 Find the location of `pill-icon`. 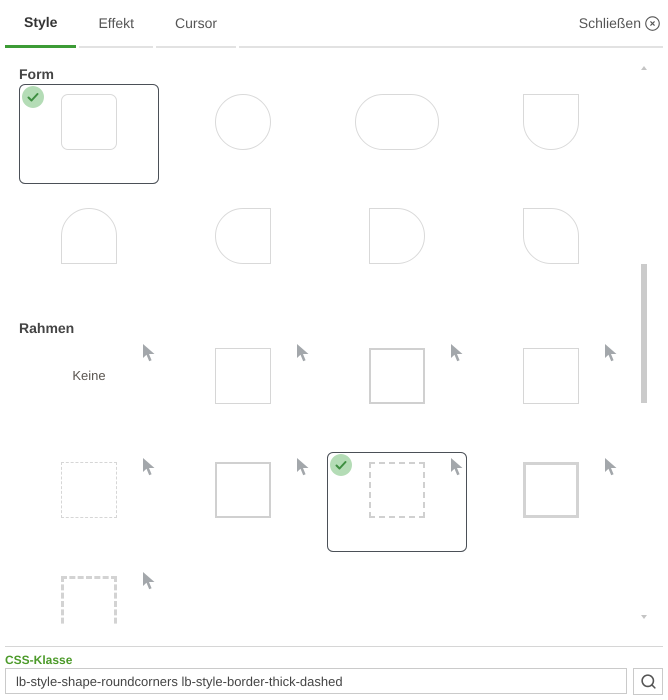

pill-icon is located at coordinates (397, 122).